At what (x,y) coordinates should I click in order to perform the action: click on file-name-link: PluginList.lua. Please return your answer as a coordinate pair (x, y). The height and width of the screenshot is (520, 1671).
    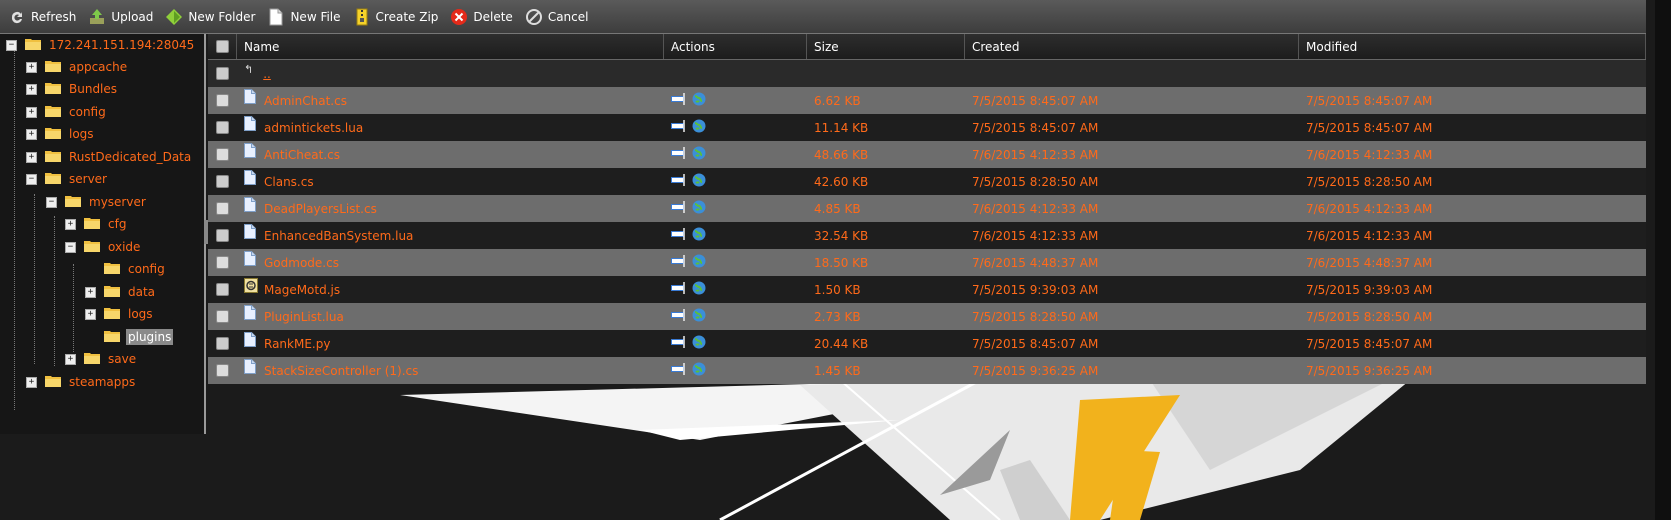
    Looking at the image, I should click on (304, 317).